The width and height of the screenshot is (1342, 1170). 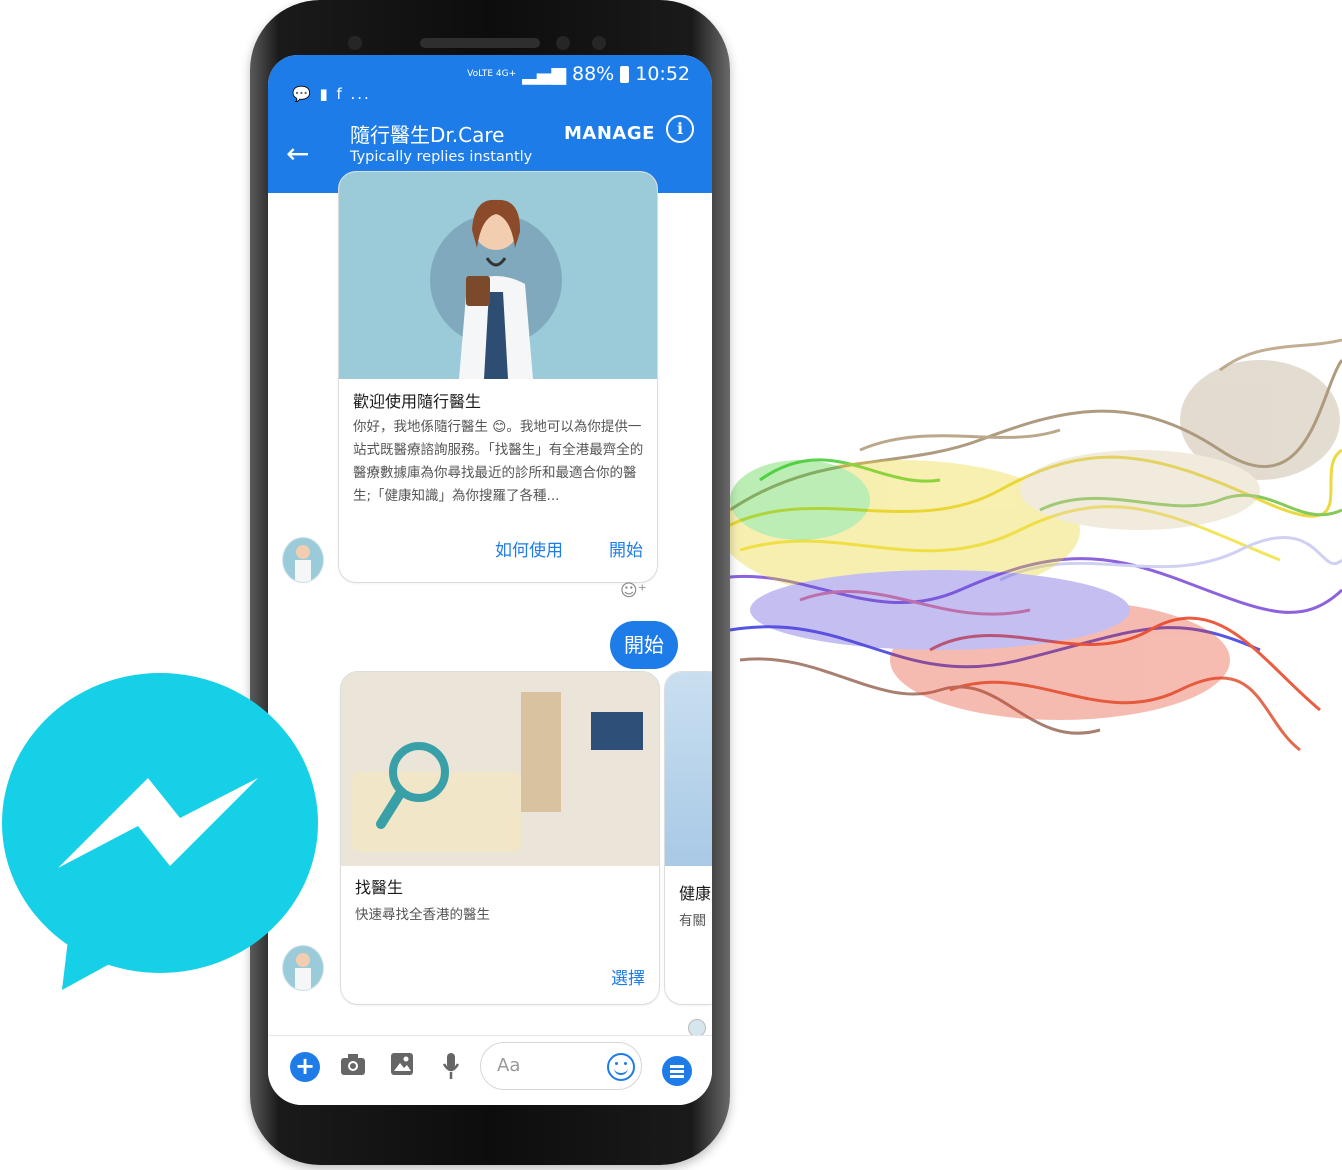 I want to click on clinic-photo, so click(x=500, y=769).